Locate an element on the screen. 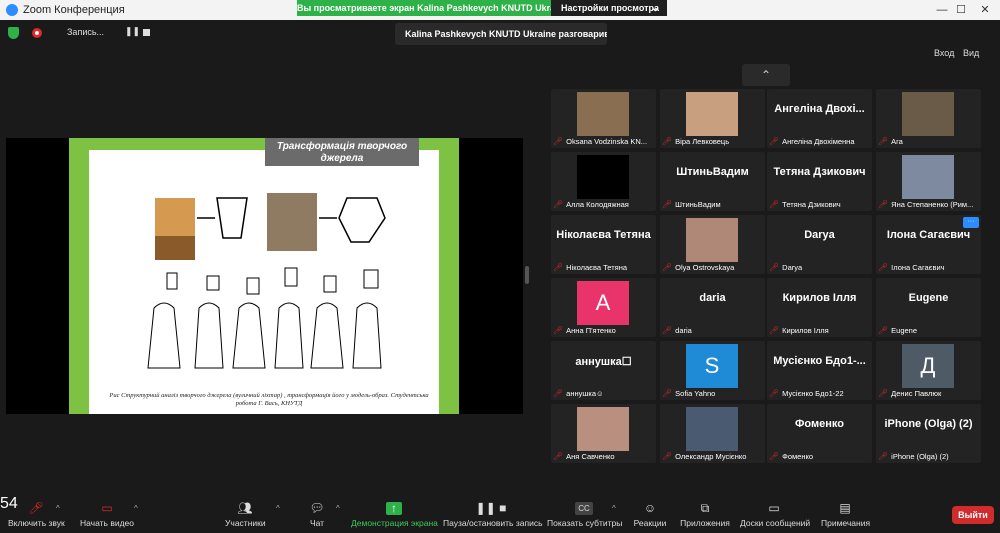 The image size is (1000, 533). leave-meeting-button: Выйти is located at coordinates (973, 515).